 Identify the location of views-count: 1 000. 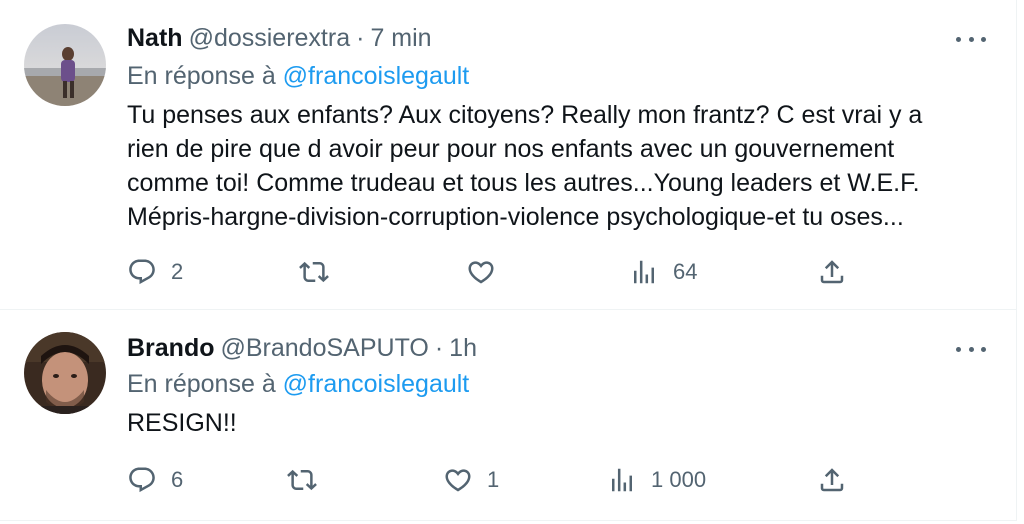
(679, 479).